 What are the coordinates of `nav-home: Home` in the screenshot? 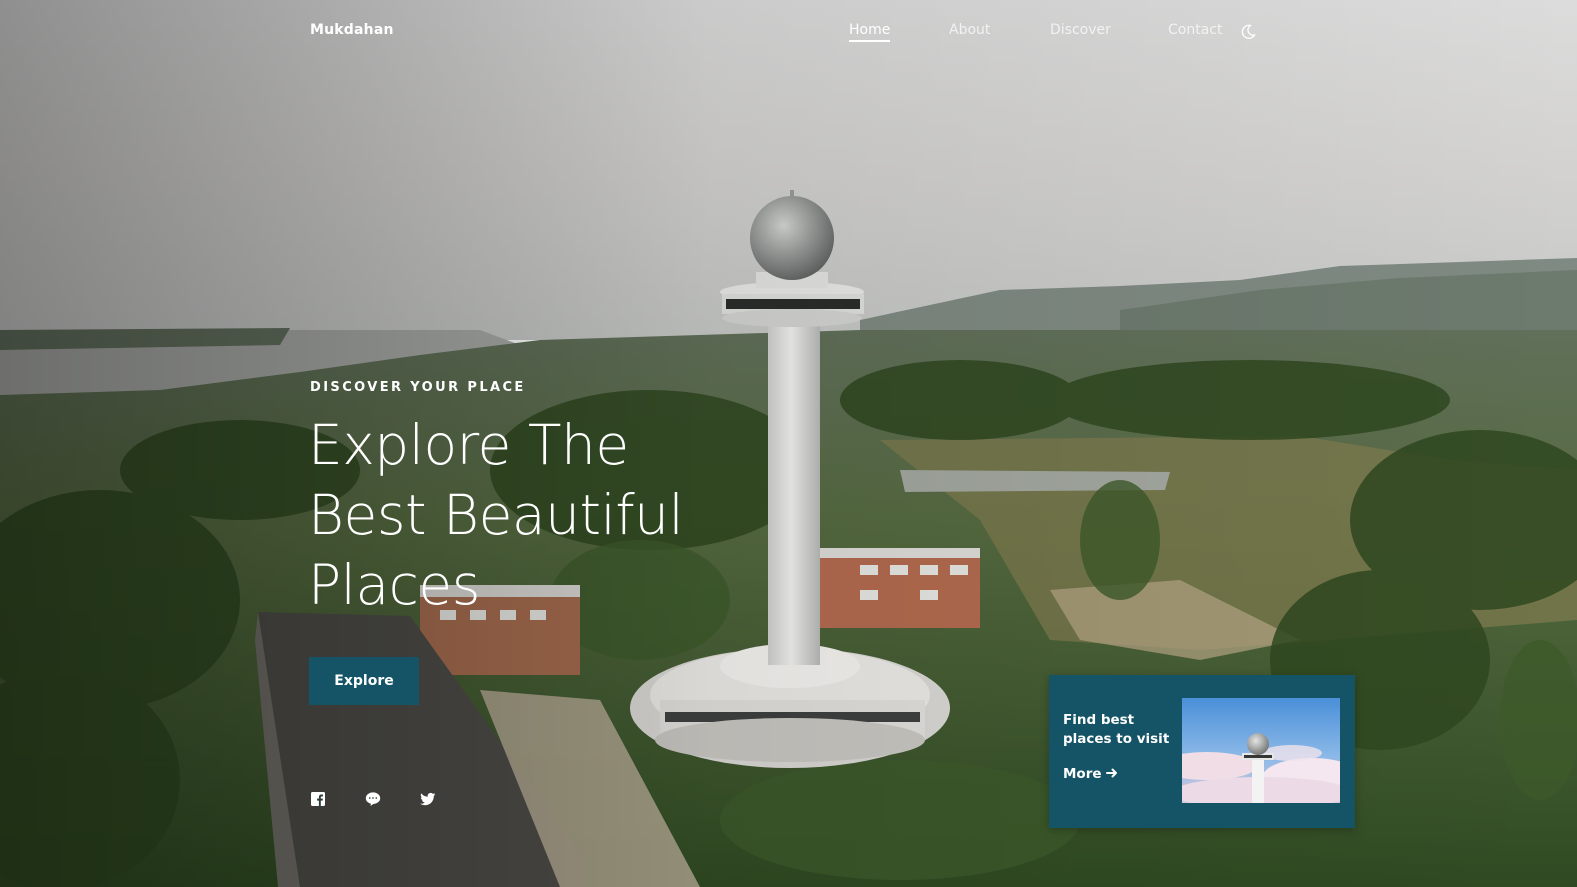 It's located at (870, 32).